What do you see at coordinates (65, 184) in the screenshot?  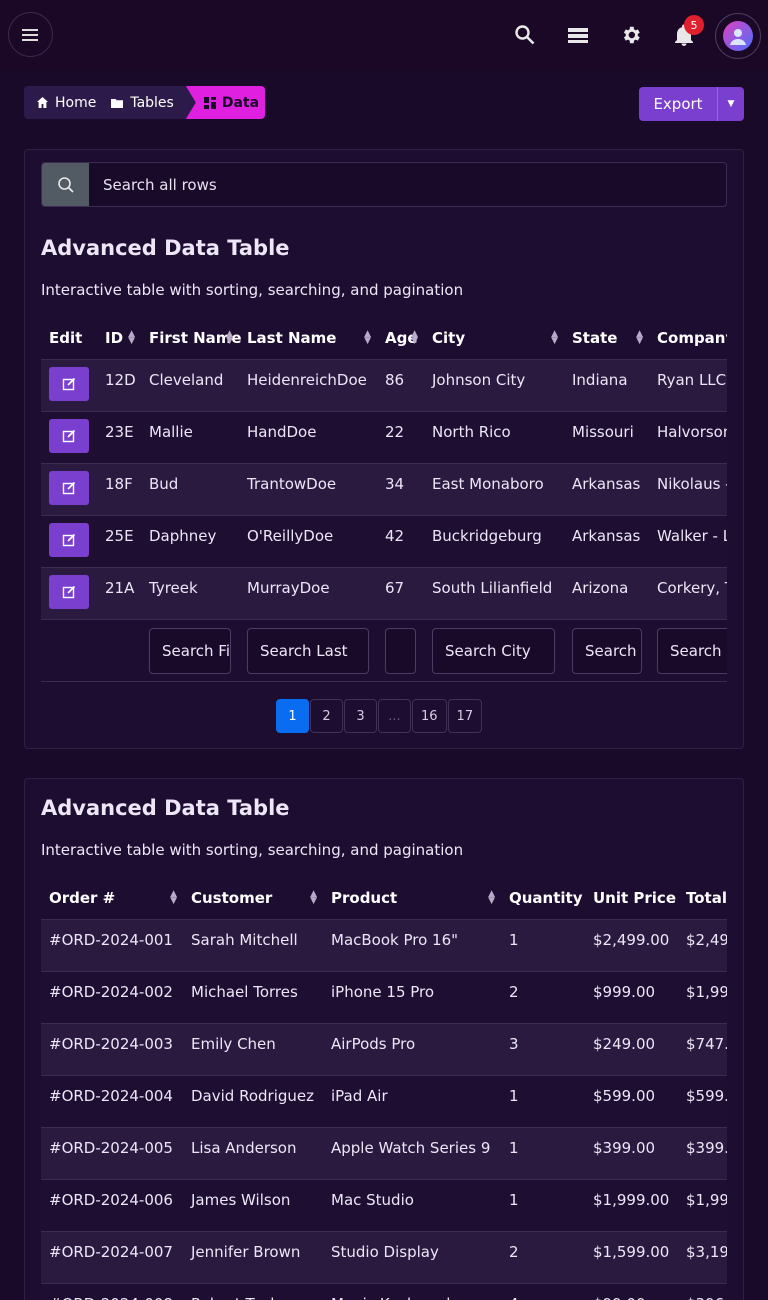 I see `search-addon` at bounding box center [65, 184].